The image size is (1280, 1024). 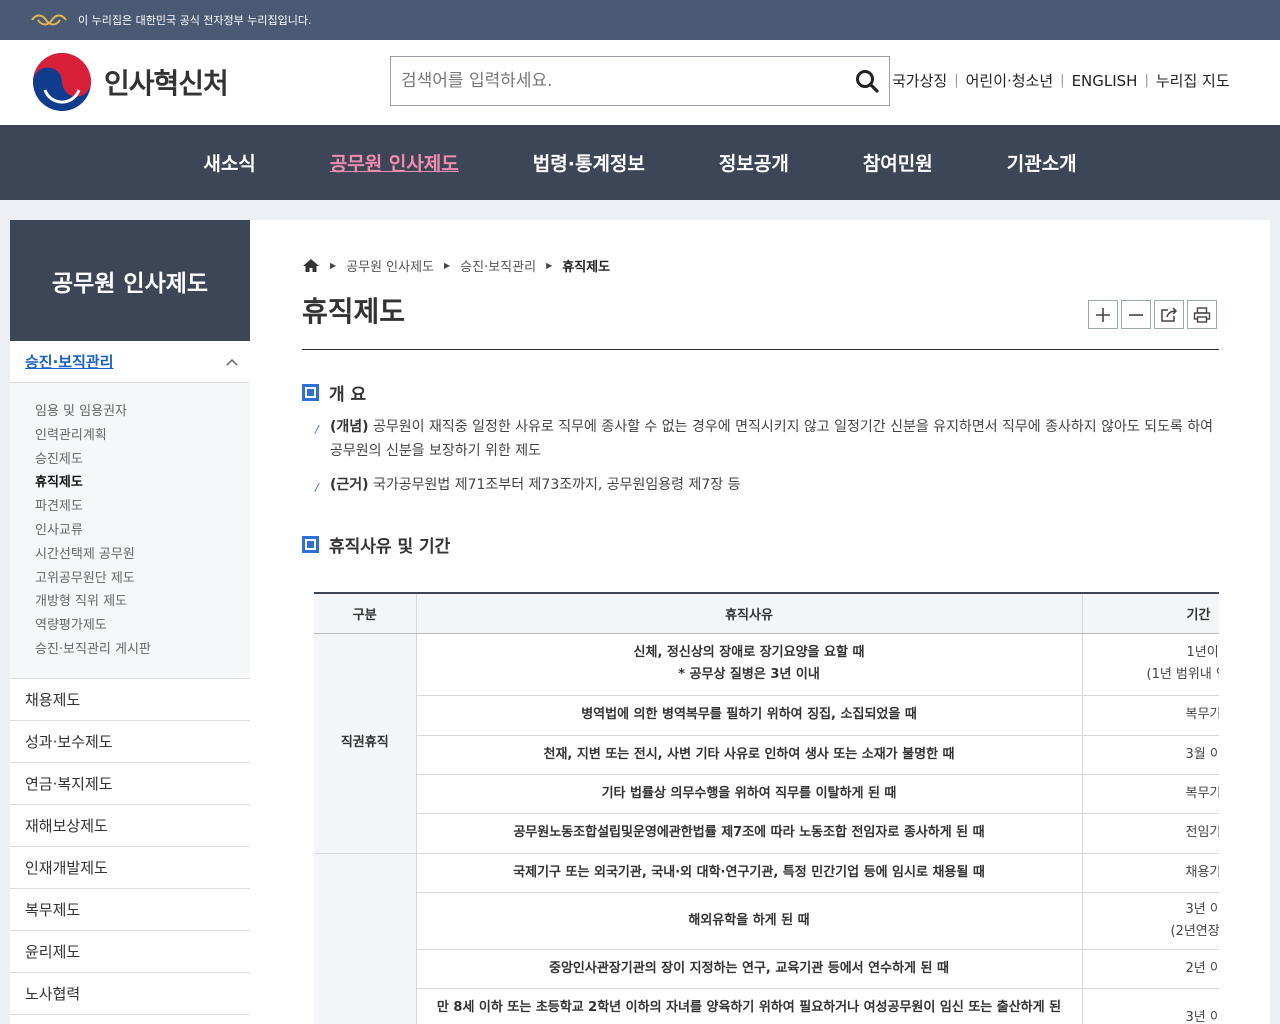 I want to click on table-cell-period: 3년 이 (2년연장, so click(x=1150, y=921).